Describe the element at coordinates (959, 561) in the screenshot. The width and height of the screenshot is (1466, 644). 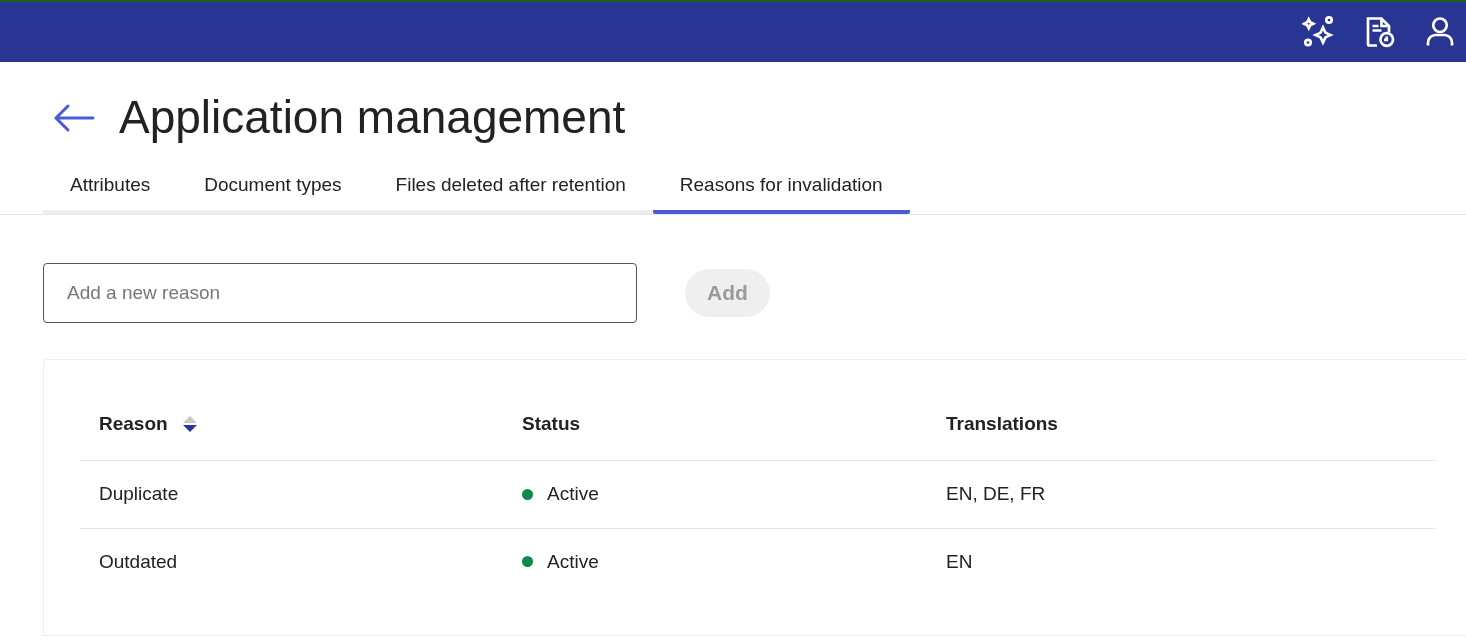
I see `translations-text: EN` at that location.